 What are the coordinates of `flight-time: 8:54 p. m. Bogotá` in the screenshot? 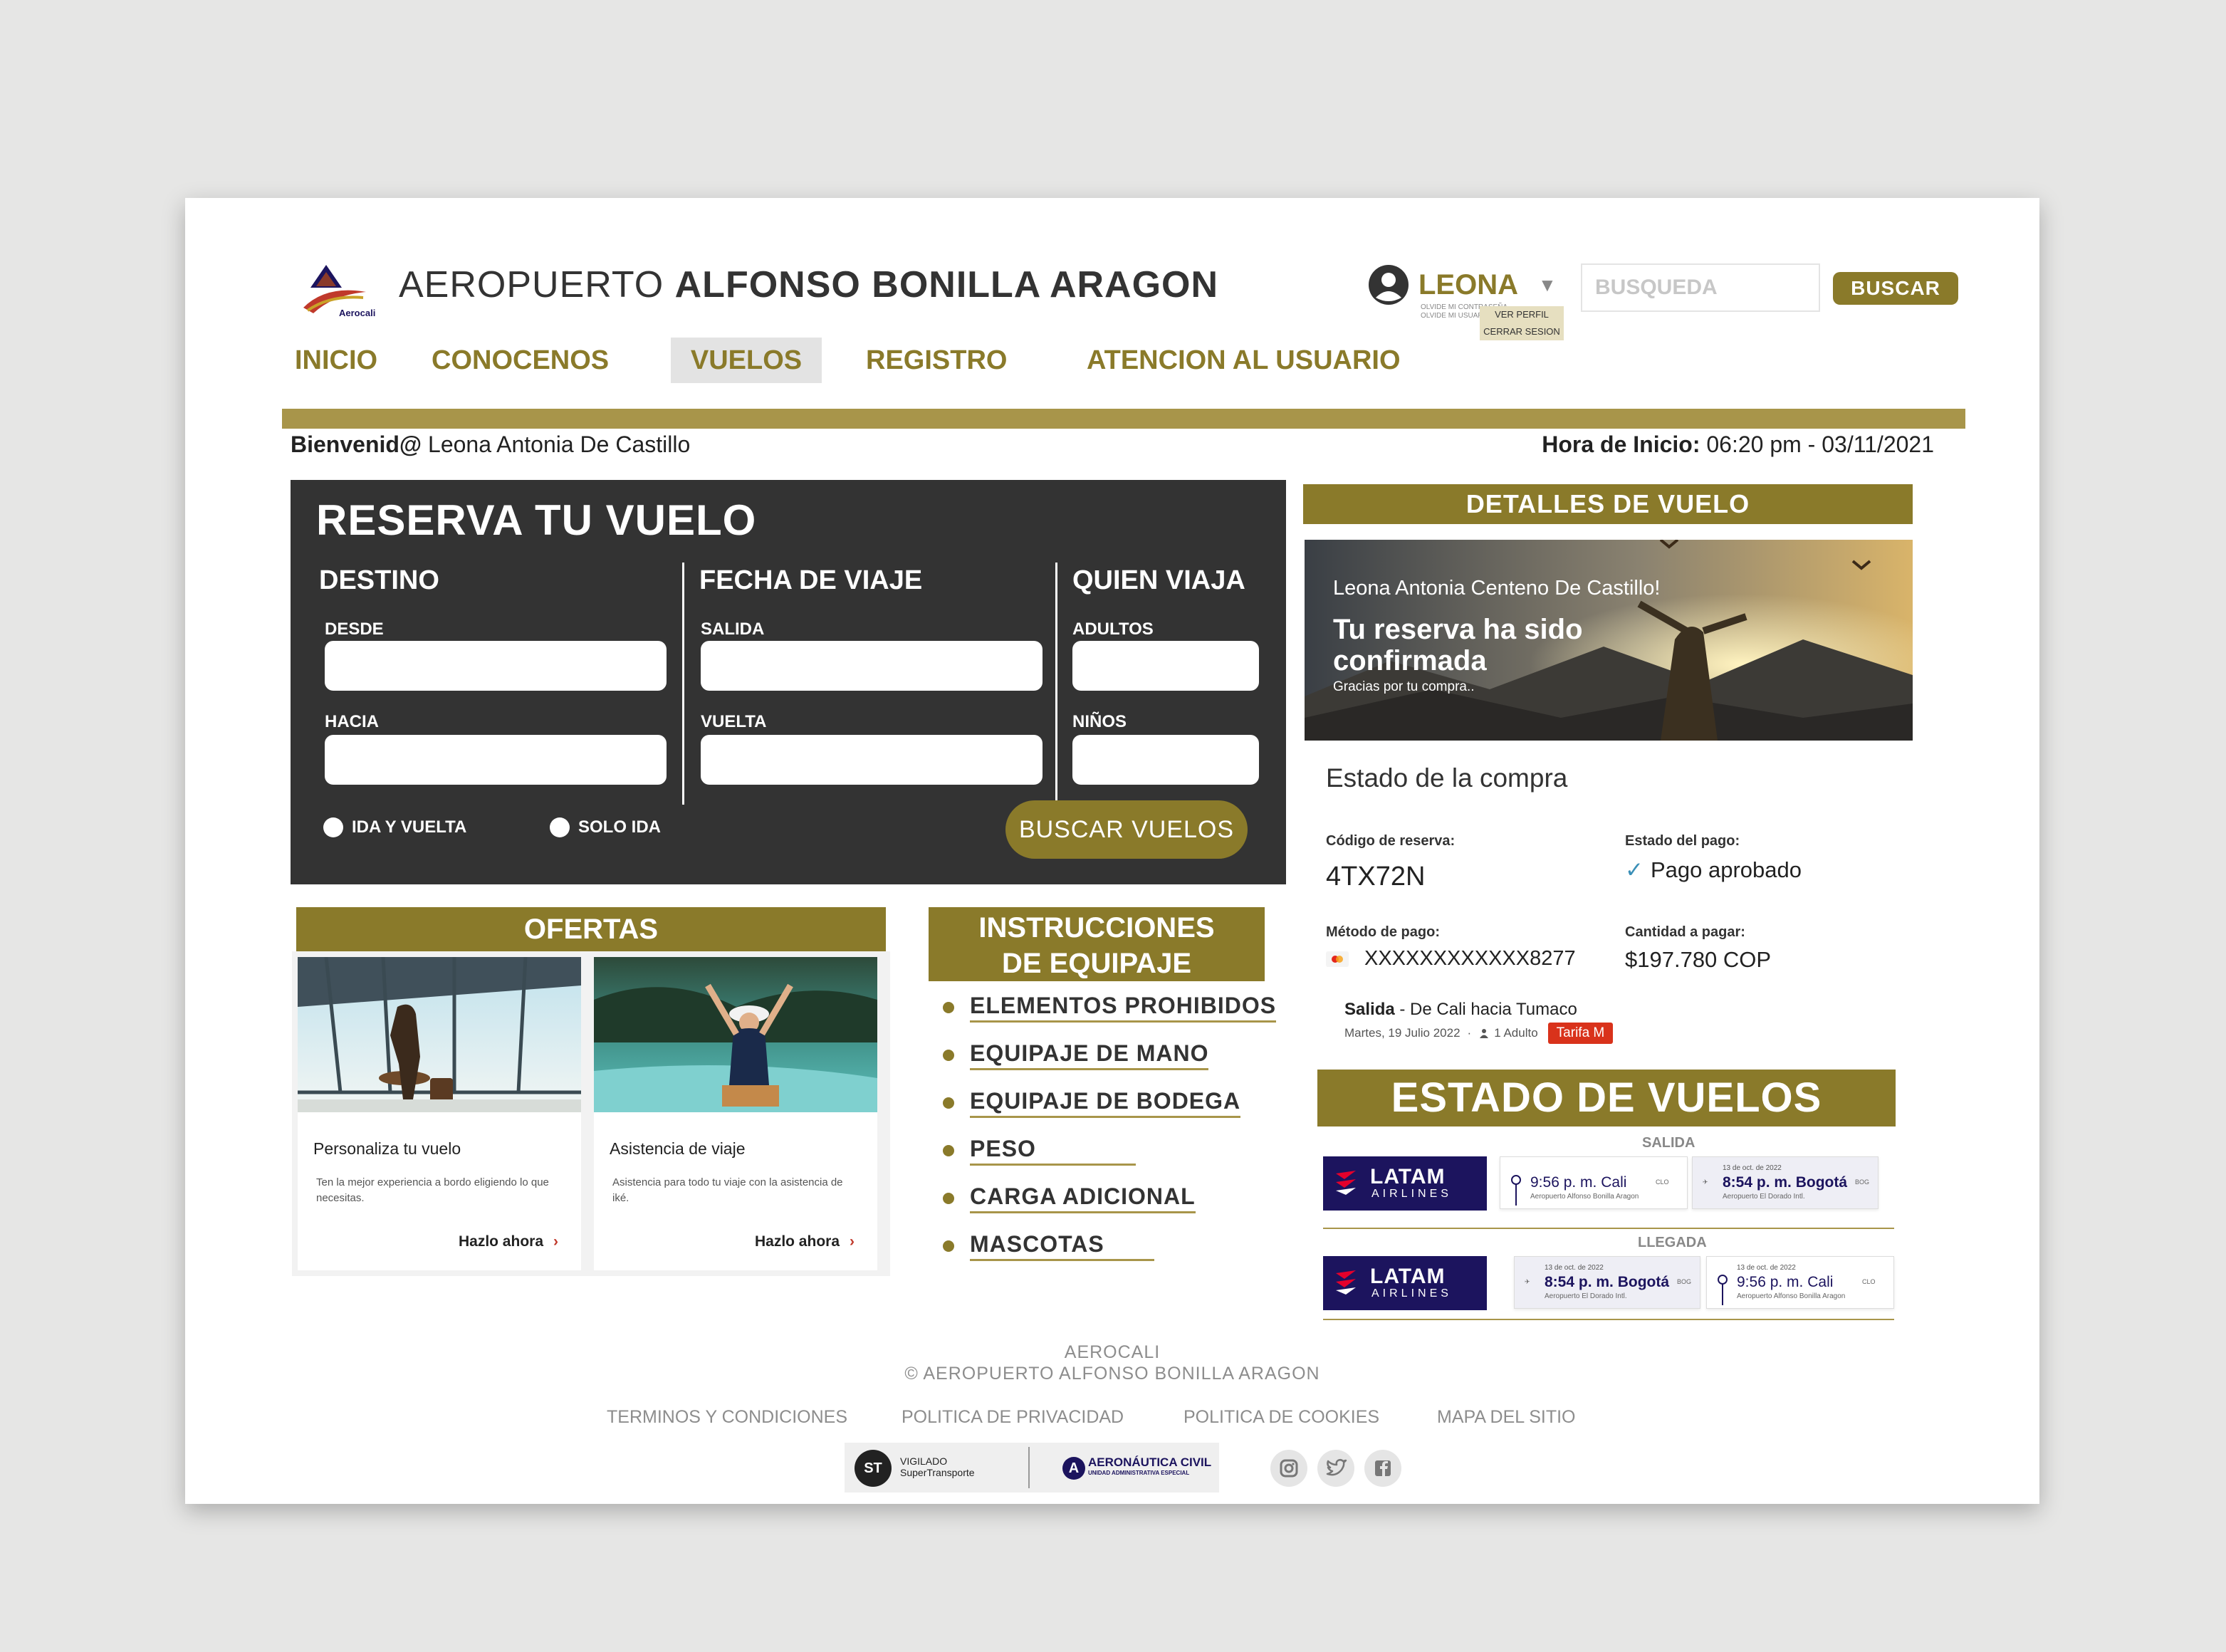 It's located at (1785, 1182).